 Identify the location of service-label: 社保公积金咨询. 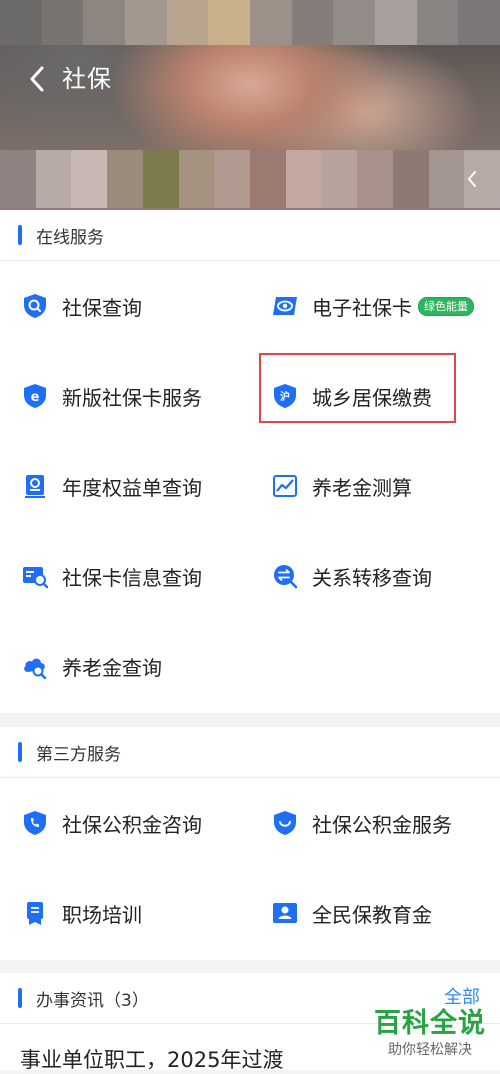
(132, 824).